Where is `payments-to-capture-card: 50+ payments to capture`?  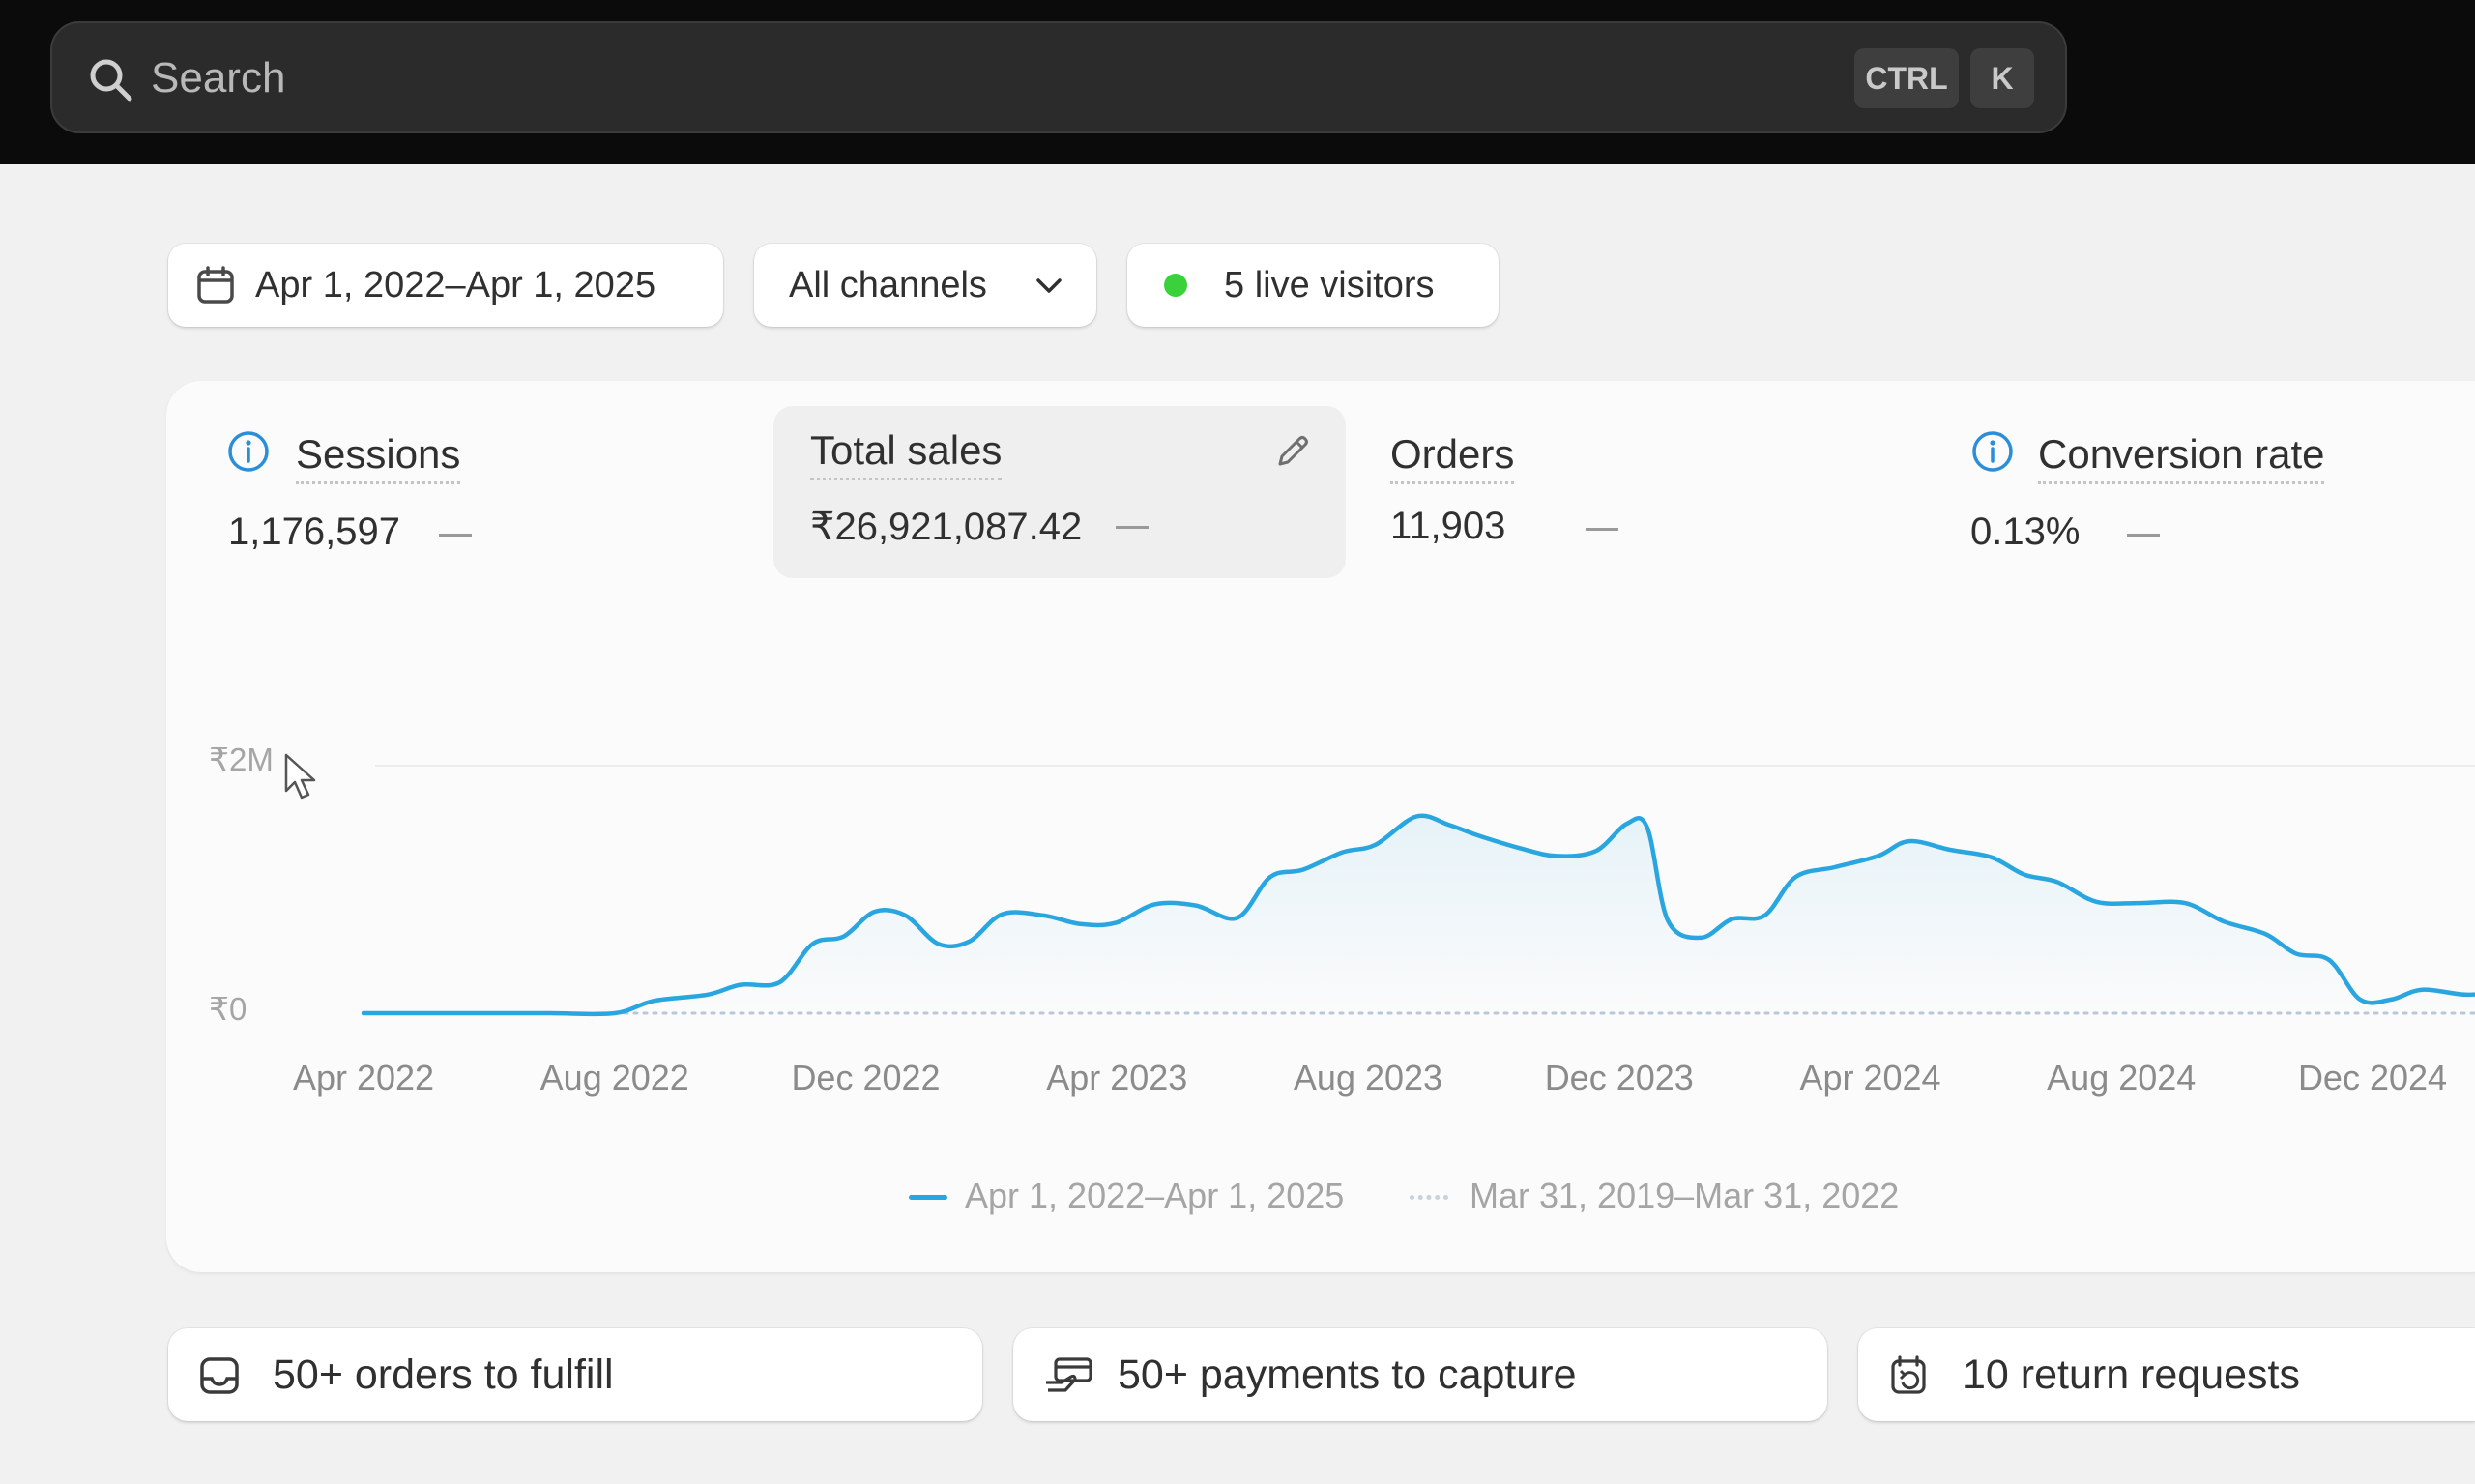
payments-to-capture-card: 50+ payments to capture is located at coordinates (1420, 1375).